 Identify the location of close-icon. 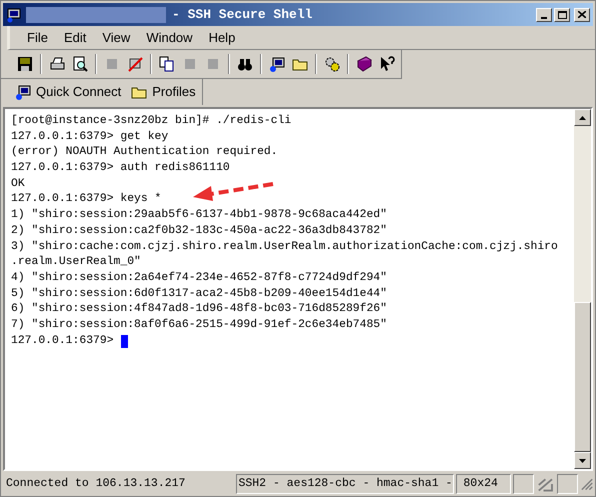
(582, 14).